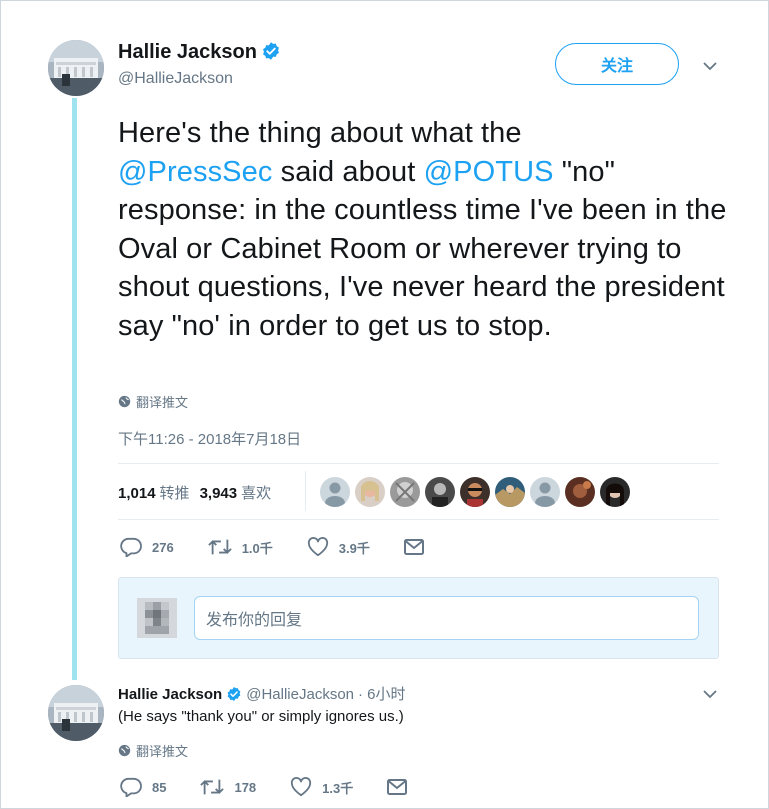 The image size is (769, 809). What do you see at coordinates (76, 713) in the screenshot?
I see `reply-author-avatar` at bounding box center [76, 713].